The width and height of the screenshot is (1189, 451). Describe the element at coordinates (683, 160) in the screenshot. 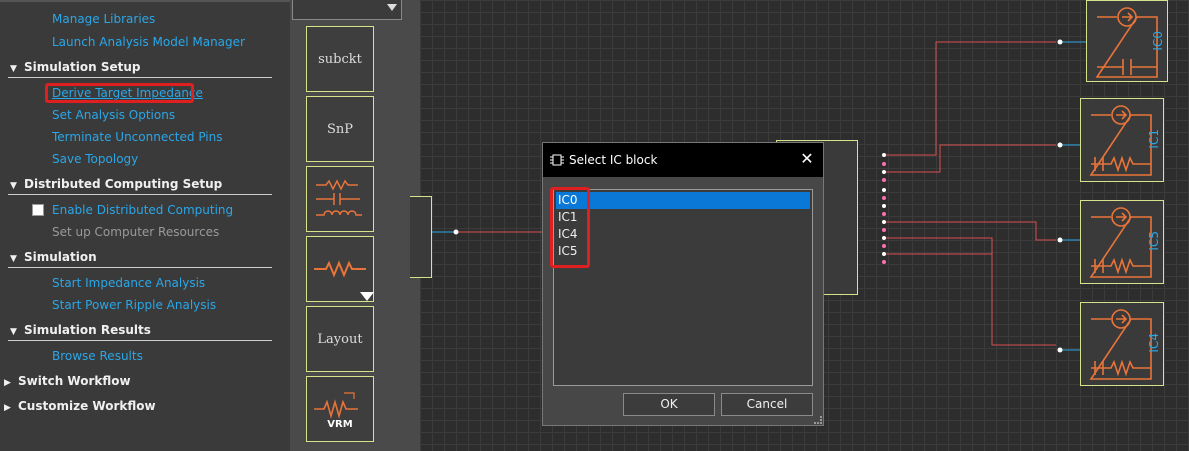

I see `dialog-titlebar: Select IC block ✕` at that location.